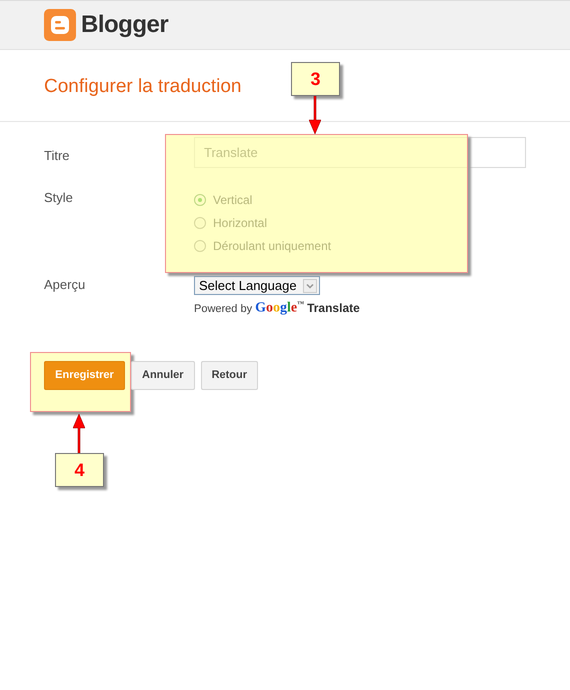  I want to click on radio-label: Horizontal, so click(240, 223).